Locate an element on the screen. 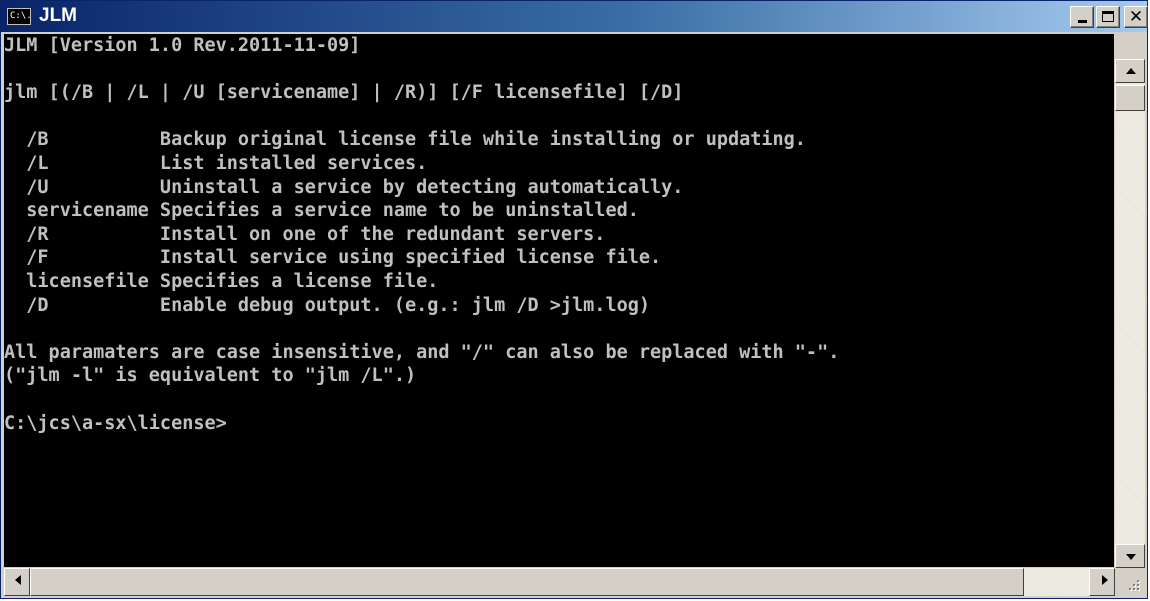 This screenshot has width=1150, height=601. console-window-icon: C:\. is located at coordinates (19, 16).